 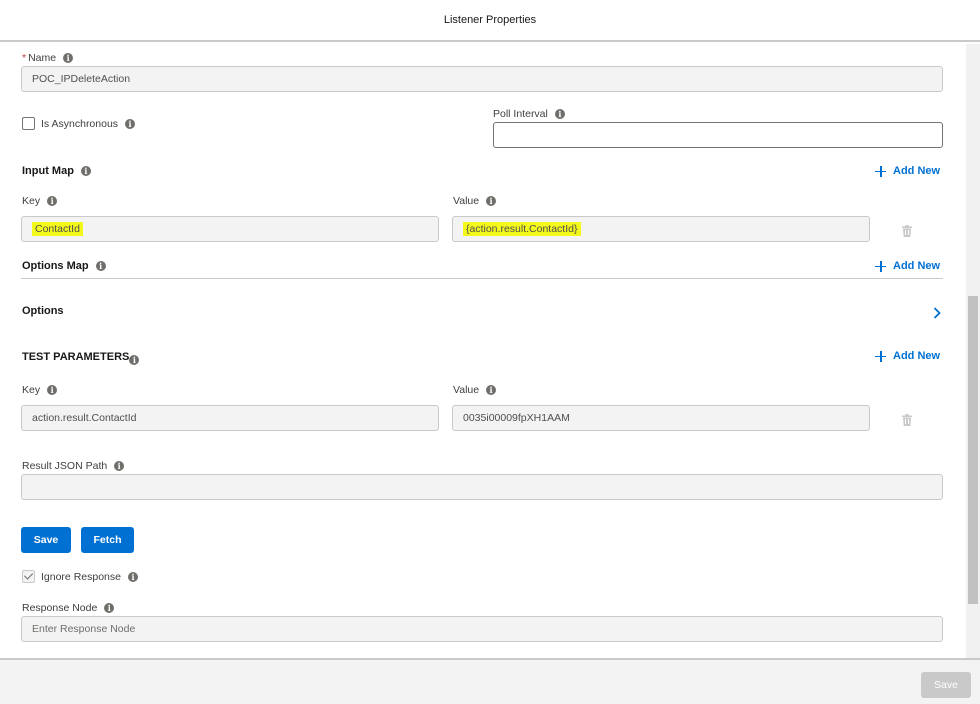 What do you see at coordinates (24, 58) in the screenshot?
I see `required-mark: *` at bounding box center [24, 58].